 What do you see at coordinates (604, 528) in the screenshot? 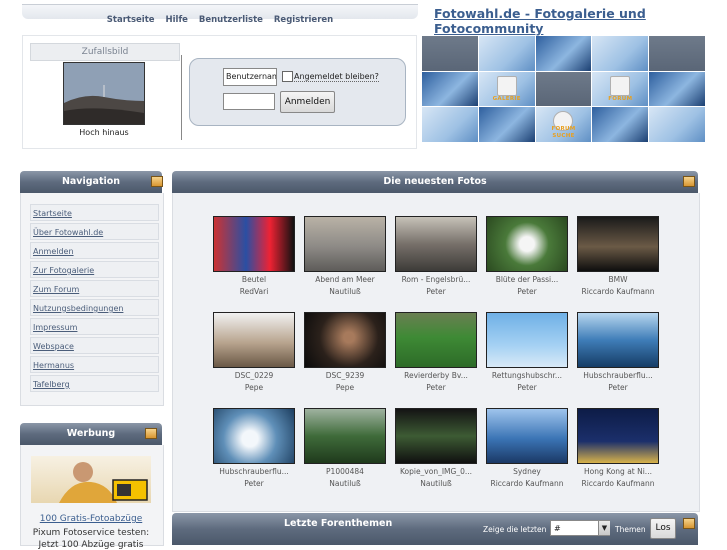
I see `chevron-down-icon: ▼` at bounding box center [604, 528].